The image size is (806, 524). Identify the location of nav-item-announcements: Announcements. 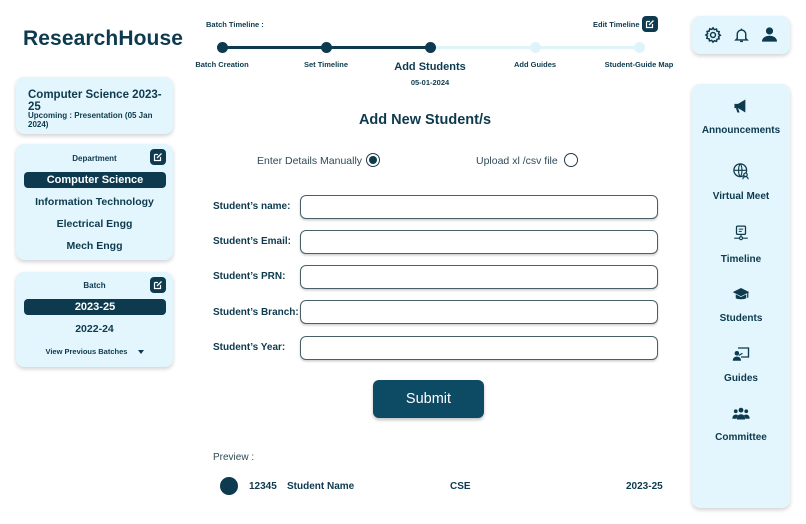
(741, 117).